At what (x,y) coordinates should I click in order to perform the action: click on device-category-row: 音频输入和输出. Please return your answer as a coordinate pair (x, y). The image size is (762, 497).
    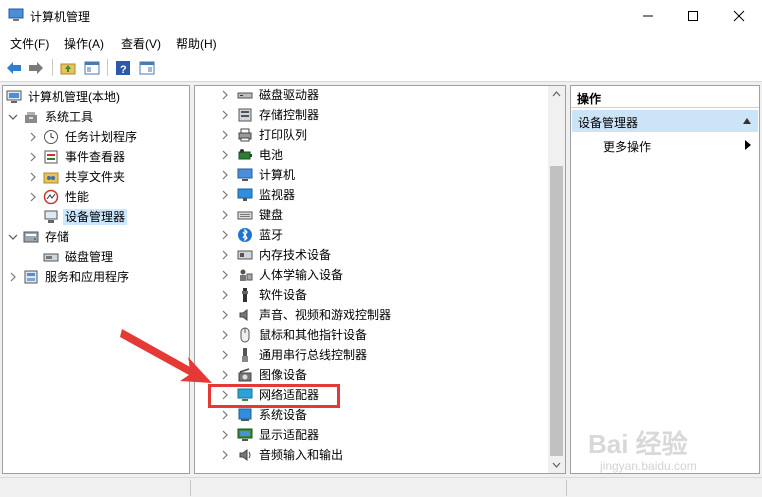
    Looking at the image, I should click on (282, 455).